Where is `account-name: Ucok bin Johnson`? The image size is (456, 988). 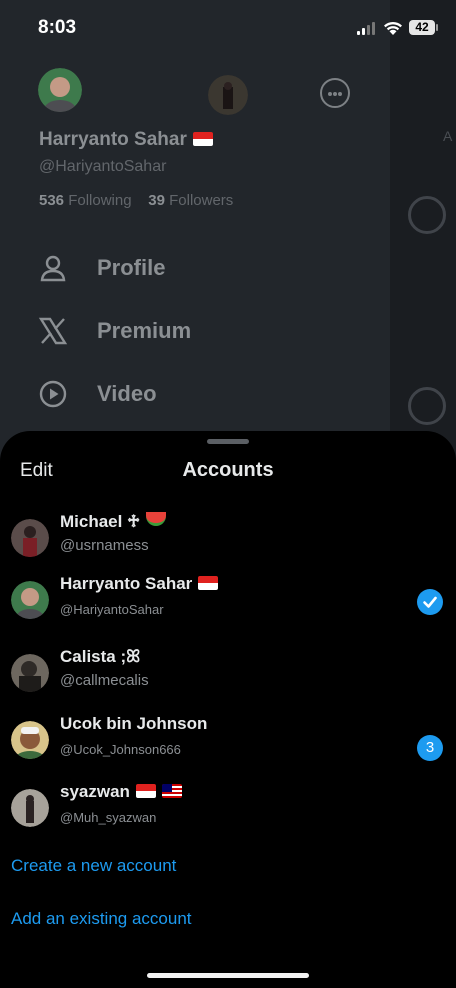
account-name: Ucok bin Johnson is located at coordinates (134, 723).